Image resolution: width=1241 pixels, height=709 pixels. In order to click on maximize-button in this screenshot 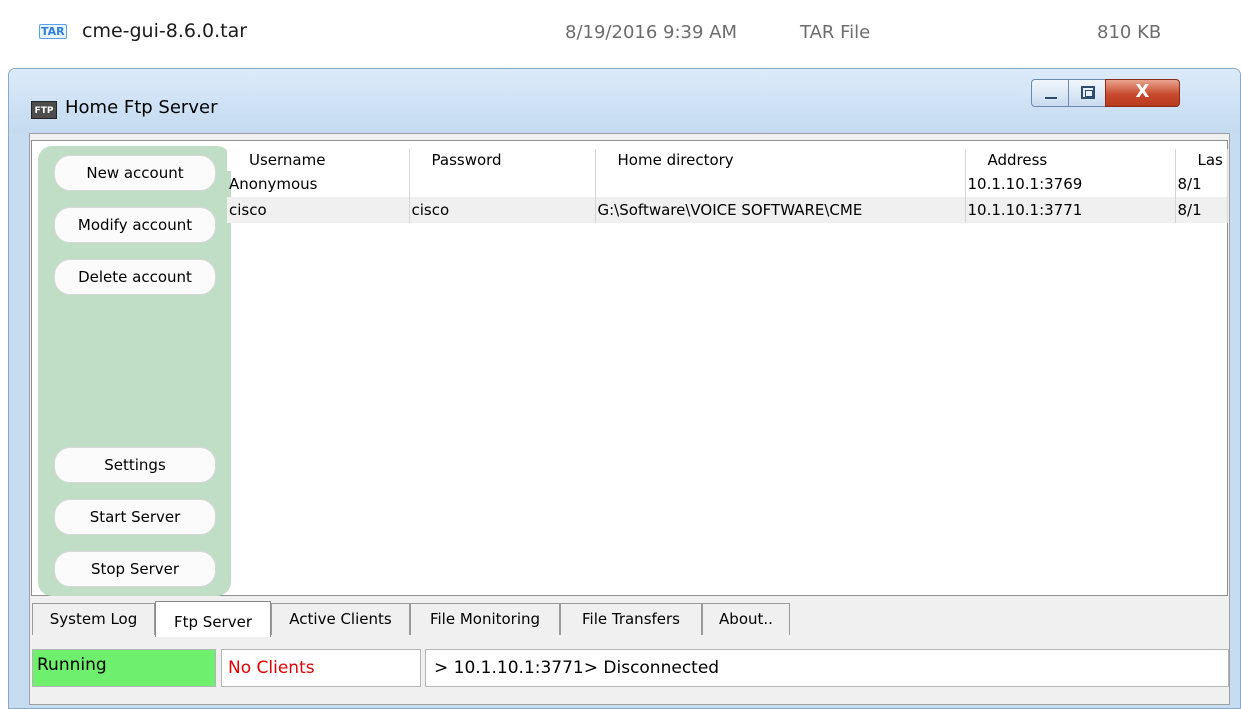, I will do `click(1087, 93)`.